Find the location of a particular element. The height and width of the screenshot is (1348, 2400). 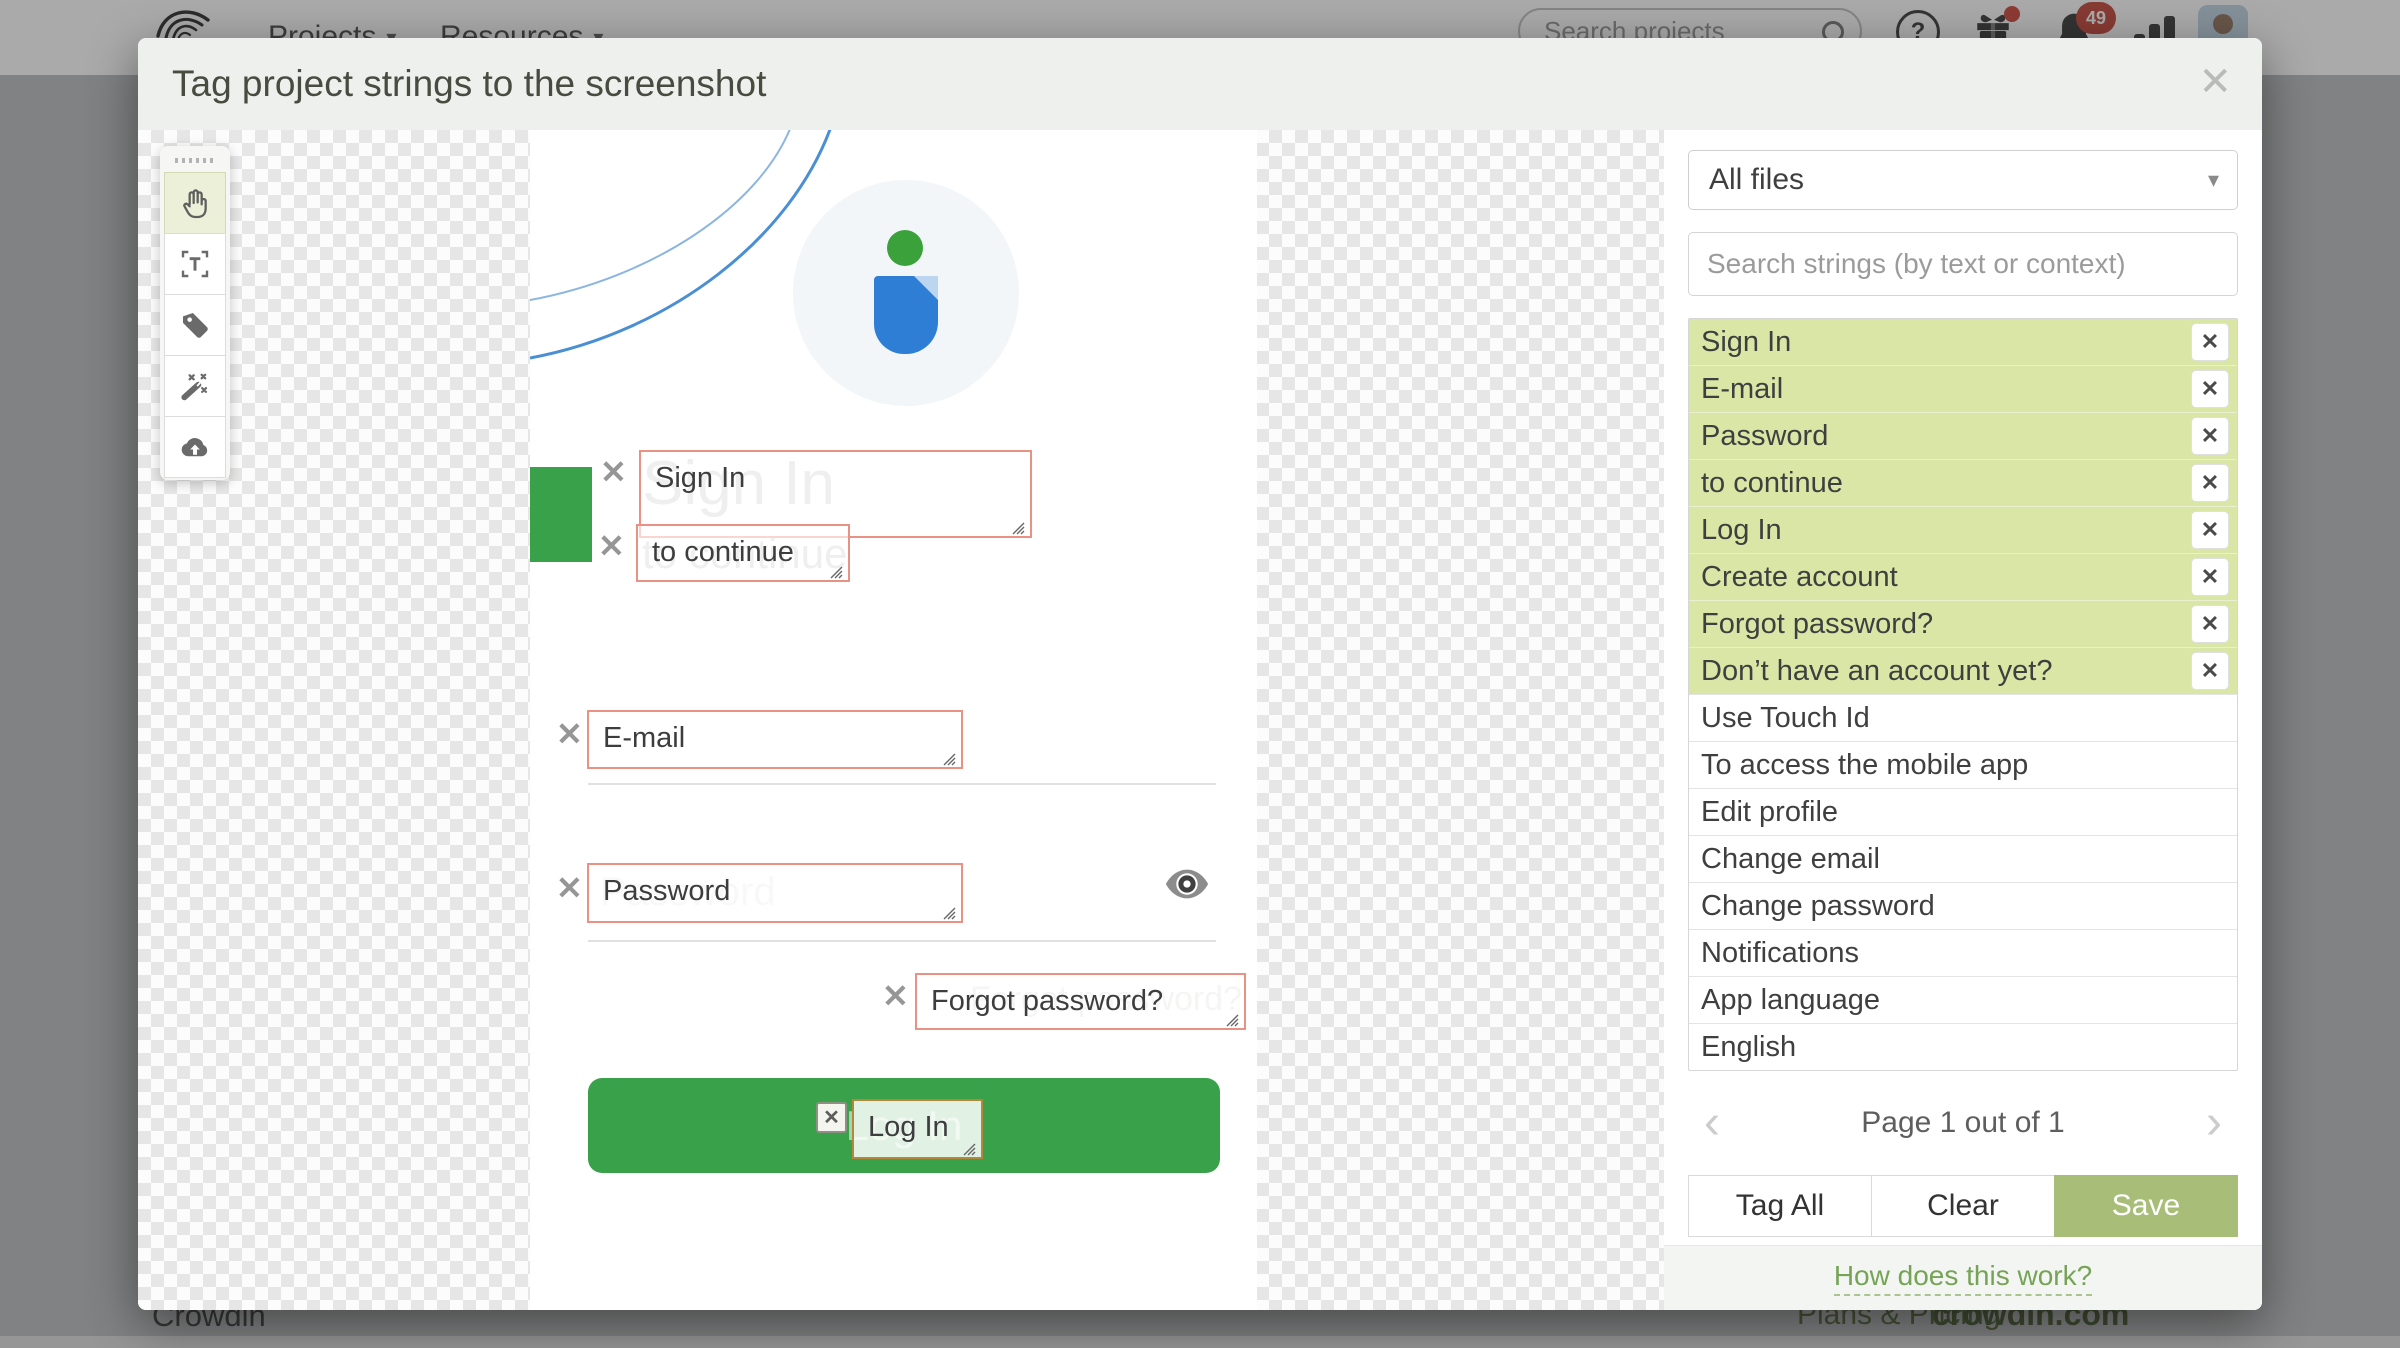

email-field-line is located at coordinates (902, 784).